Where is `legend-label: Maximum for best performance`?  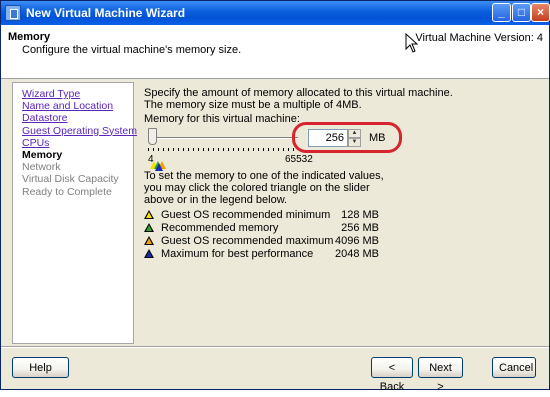
legend-label: Maximum for best performance is located at coordinates (237, 254).